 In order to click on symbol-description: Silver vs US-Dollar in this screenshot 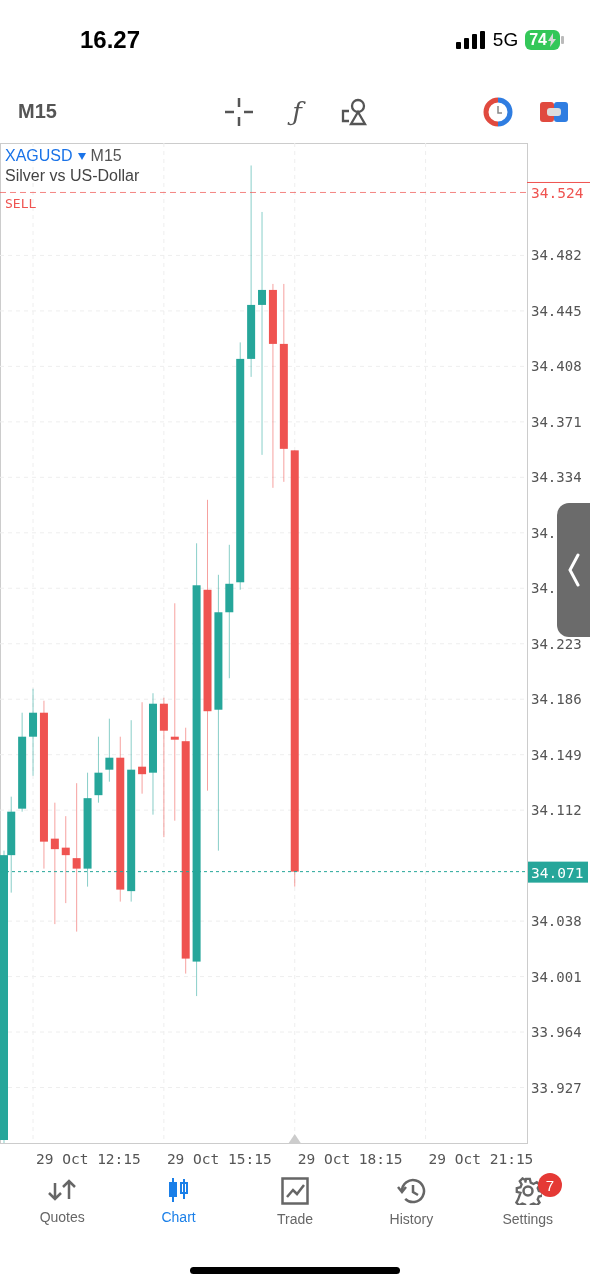, I will do `click(72, 176)`.